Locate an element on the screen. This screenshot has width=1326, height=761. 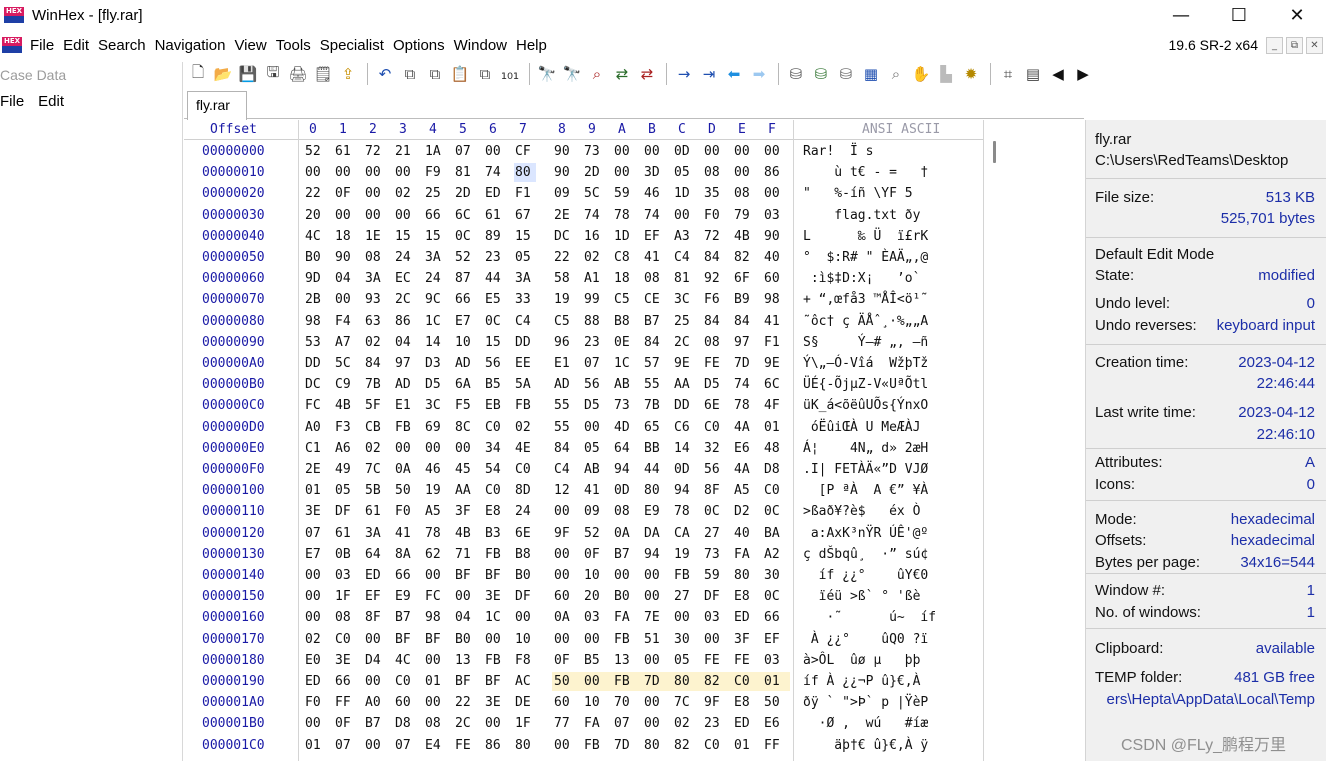
hand-icon: ✋ is located at coordinates (921, 74).